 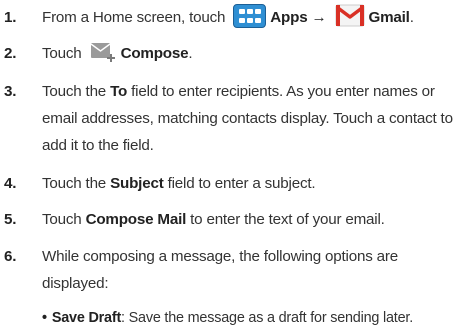 What do you see at coordinates (10, 53) in the screenshot?
I see `step-number: 2.` at bounding box center [10, 53].